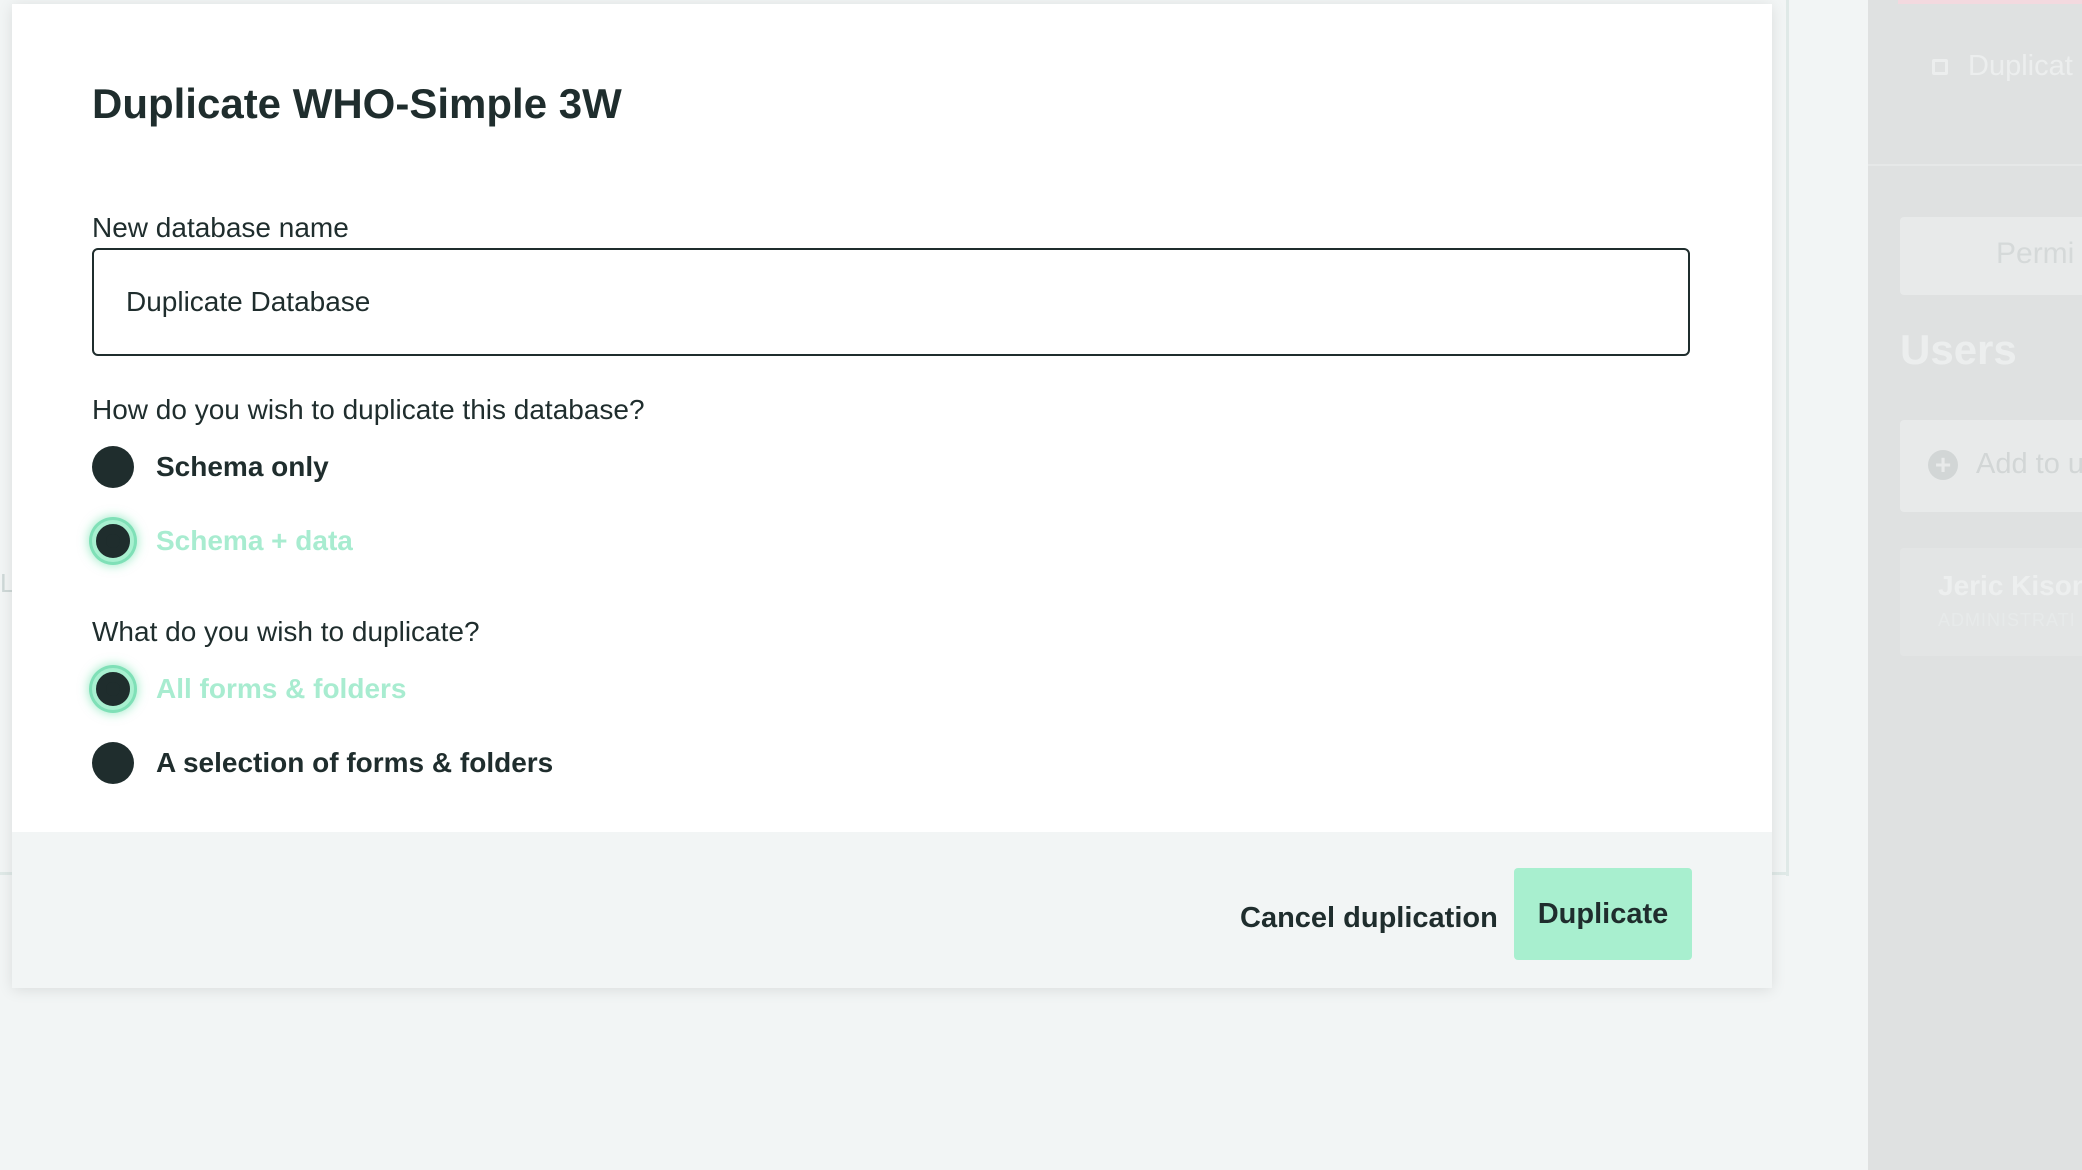 The width and height of the screenshot is (2082, 1170). I want to click on dialog-footer: Cancel duplication Duplicate, so click(892, 910).